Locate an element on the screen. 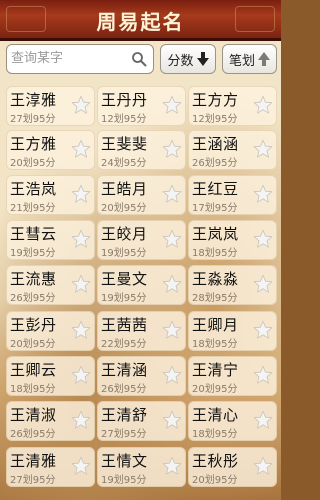 This screenshot has width=320, height=500. name-text: 王浩岚 is located at coordinates (33, 189).